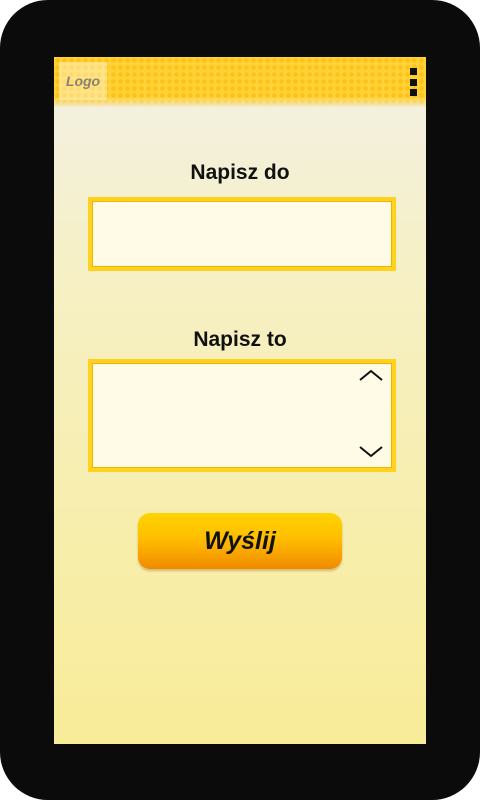  What do you see at coordinates (83, 81) in the screenshot?
I see `logo: Logo` at bounding box center [83, 81].